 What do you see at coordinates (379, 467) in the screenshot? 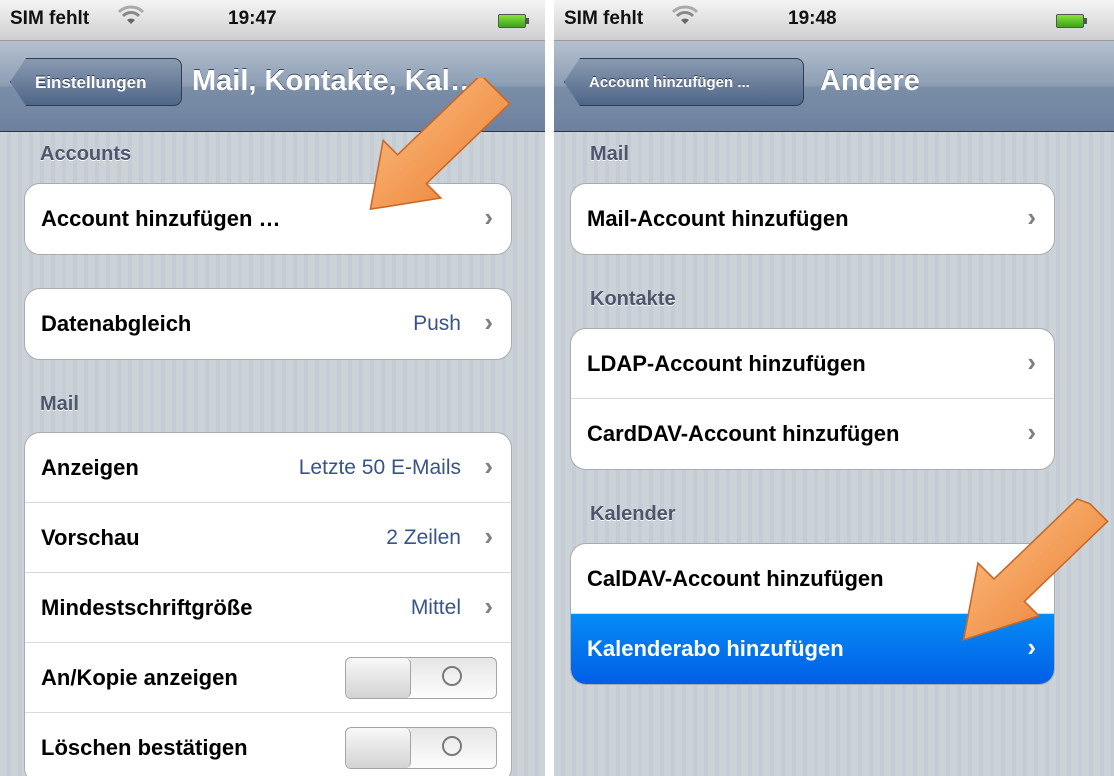
I see `row-value: Letzte 50 E-Mails` at bounding box center [379, 467].